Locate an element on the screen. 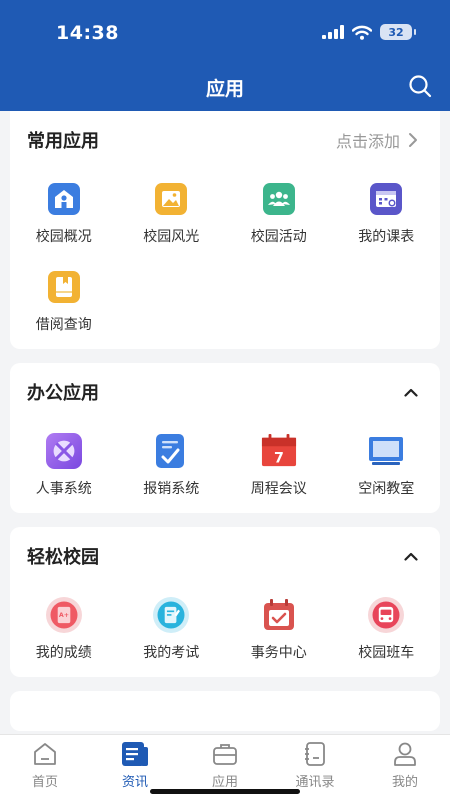 Image resolution: width=450 pixels, height=800 pixels. app-weekly-meeting: 7 周程会议 is located at coordinates (279, 465).